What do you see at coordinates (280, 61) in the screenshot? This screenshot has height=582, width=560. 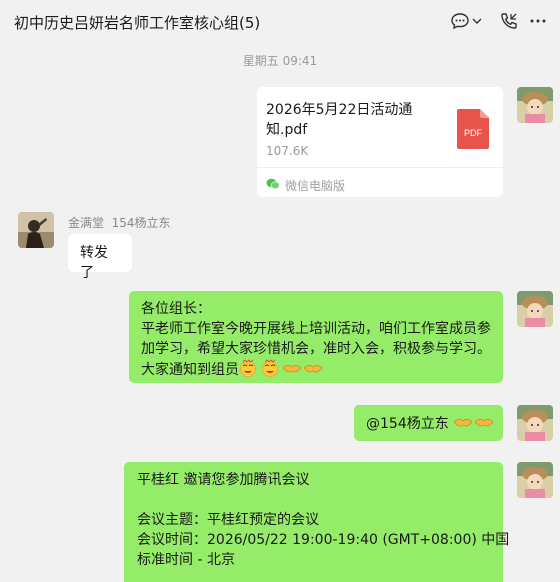 I see `message-timestamp: 星期五 09:41` at bounding box center [280, 61].